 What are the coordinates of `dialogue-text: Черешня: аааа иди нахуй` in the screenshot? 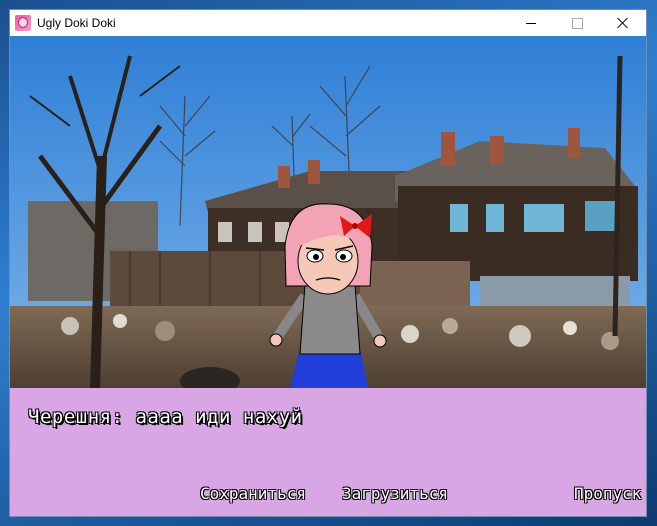 It's located at (165, 417).